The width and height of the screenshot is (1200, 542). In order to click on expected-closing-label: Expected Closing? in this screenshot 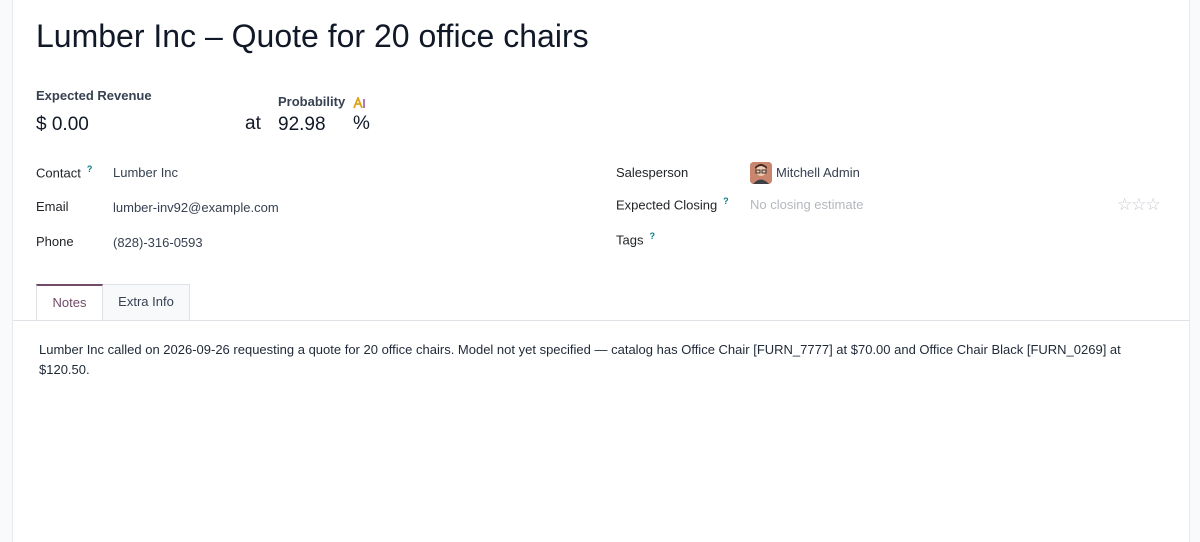, I will do `click(672, 204)`.